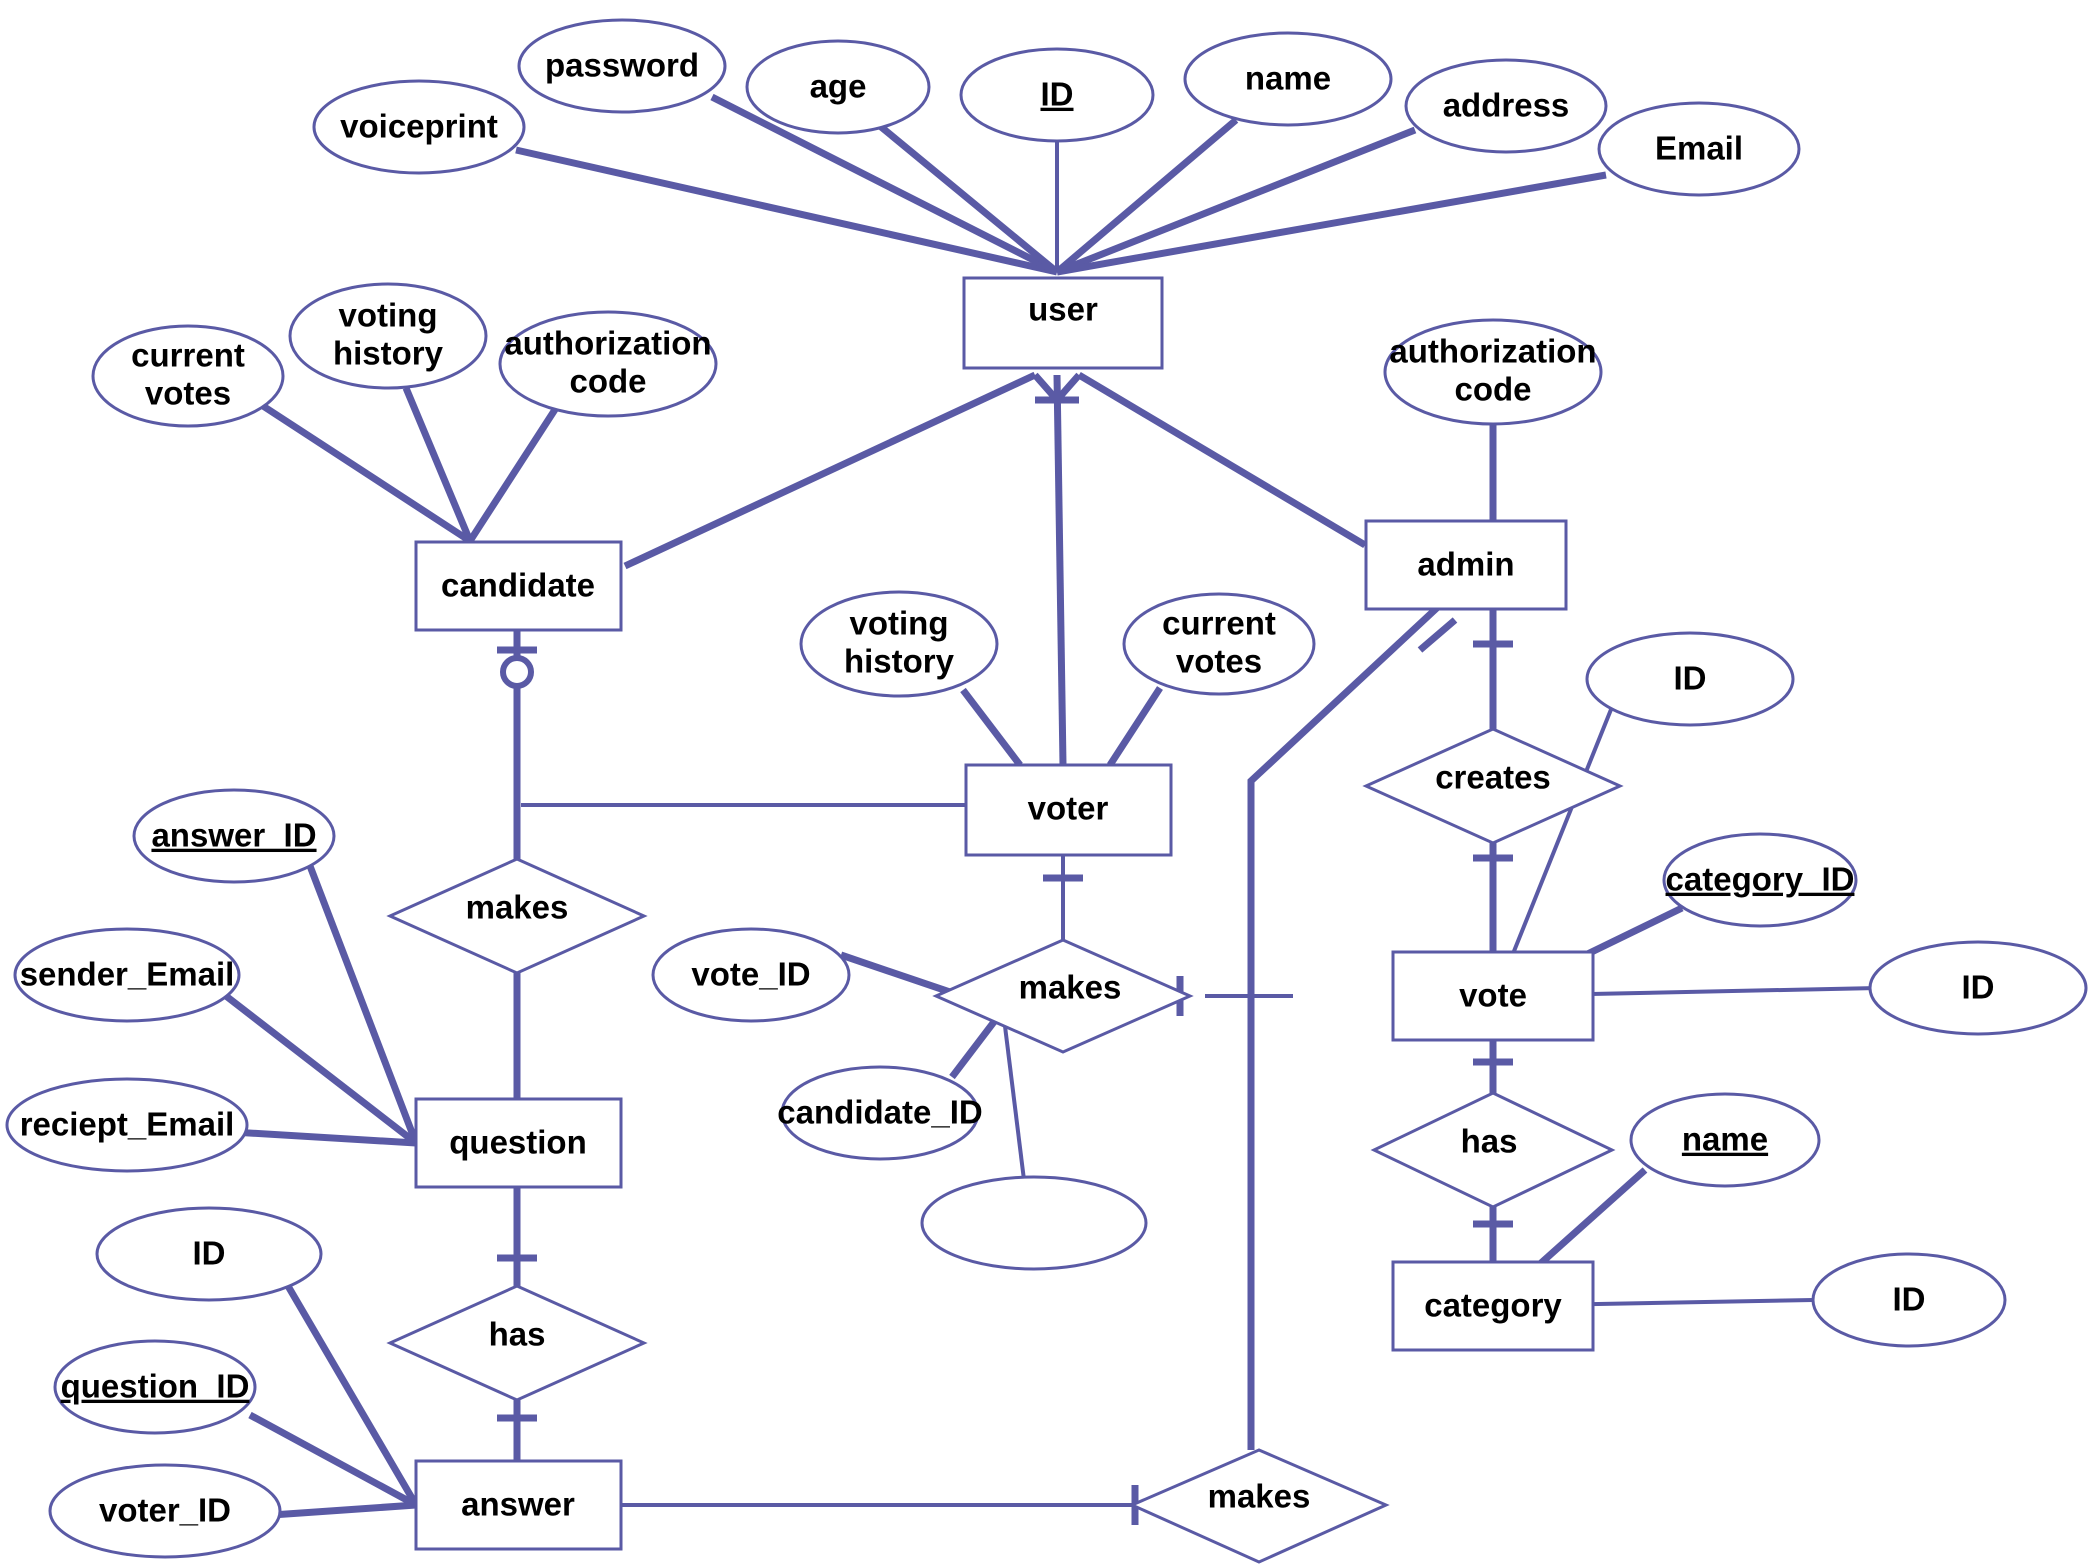  I want to click on attribute-candidate-id-ellipse, so click(1034, 1223).